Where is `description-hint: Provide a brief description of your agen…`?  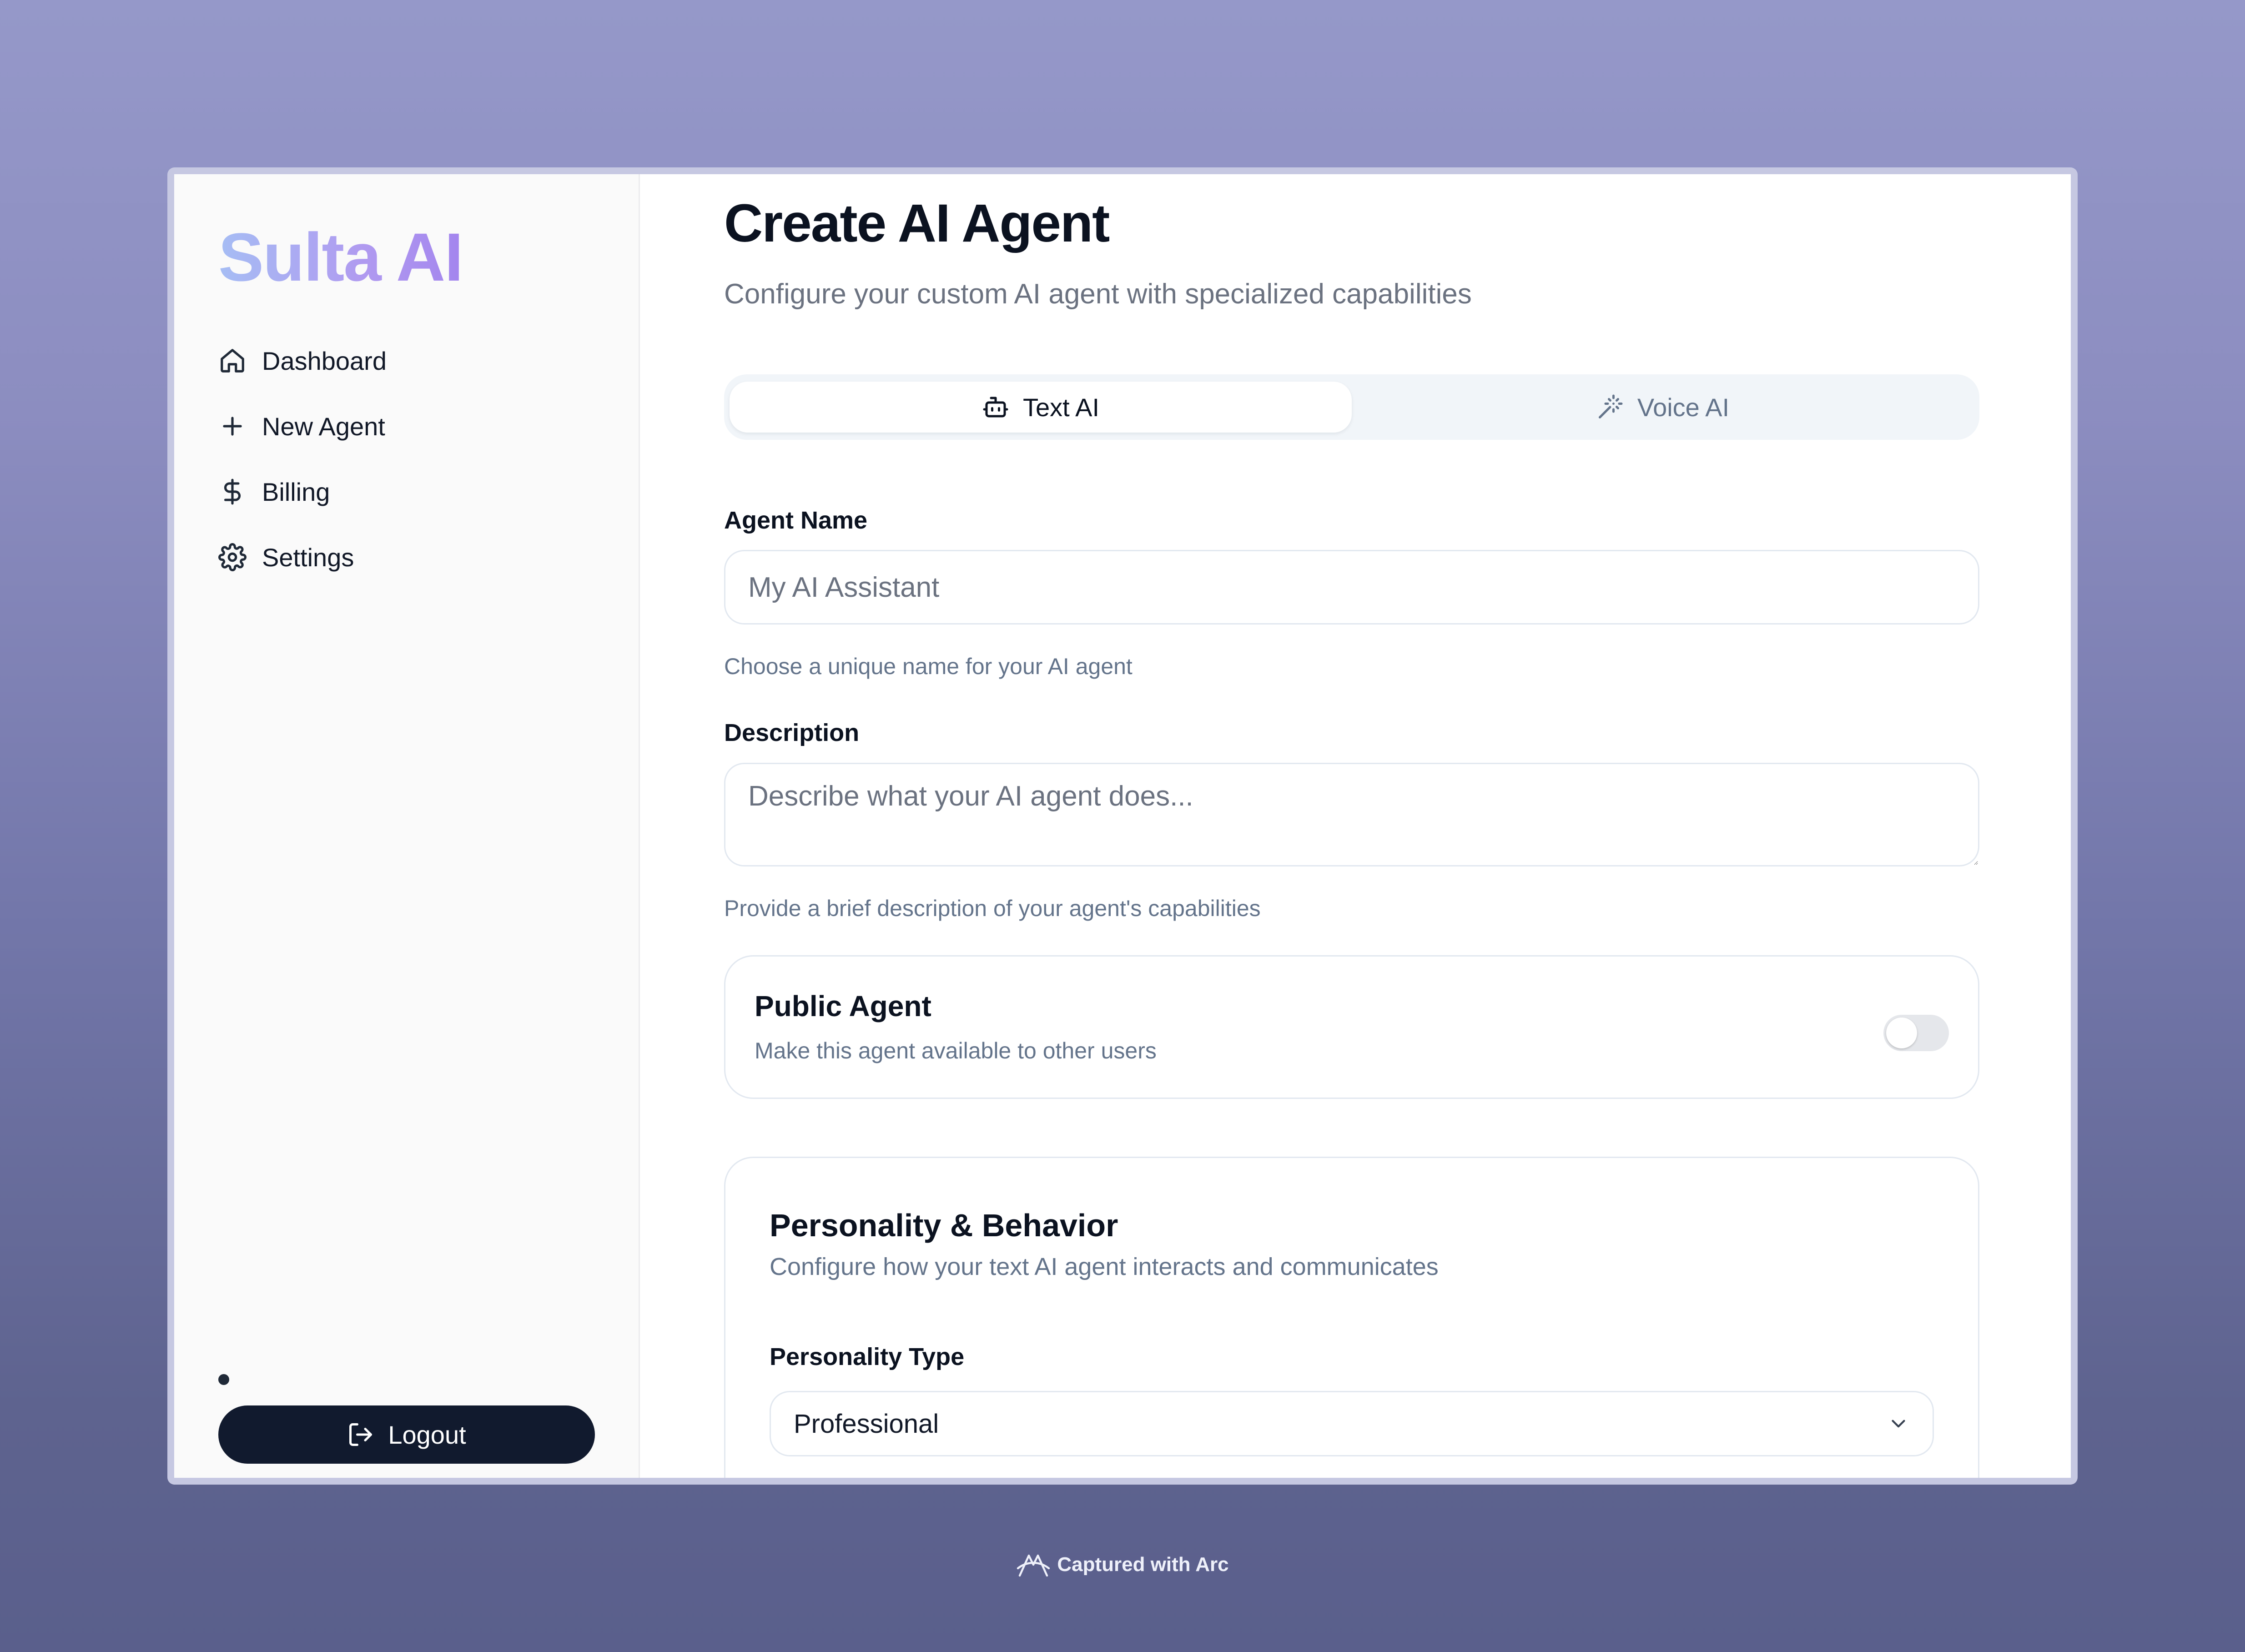 description-hint: Provide a brief description of your agen… is located at coordinates (992, 908).